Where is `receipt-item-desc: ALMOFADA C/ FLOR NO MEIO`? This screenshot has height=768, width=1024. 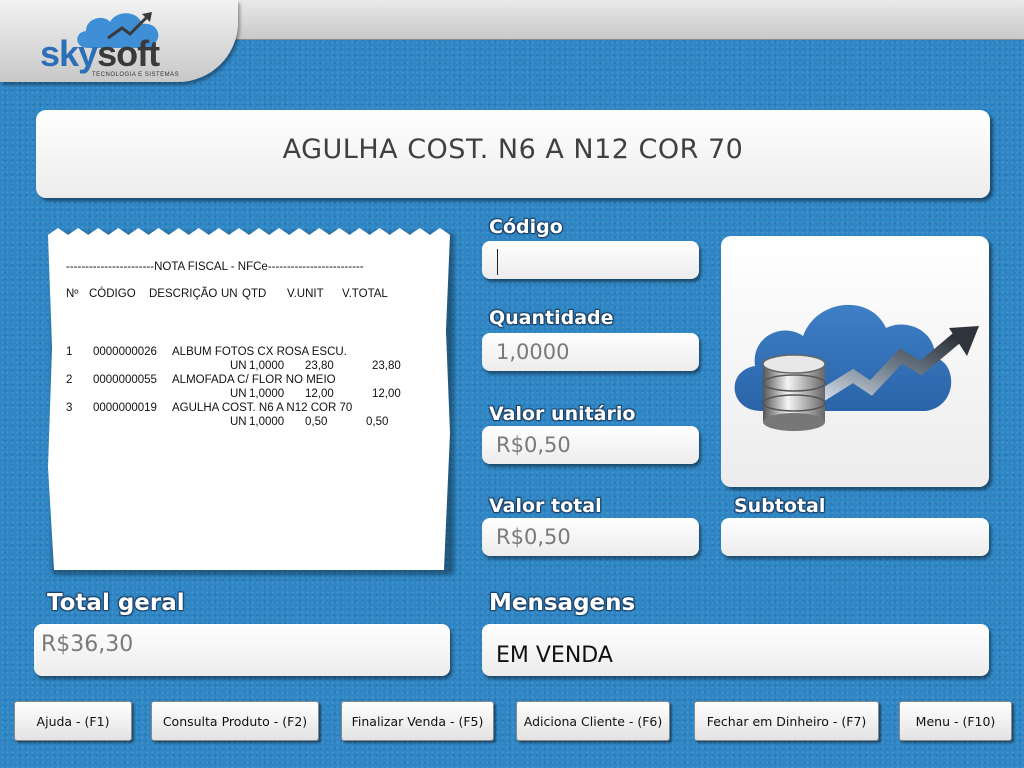 receipt-item-desc: ALMOFADA C/ FLOR NO MEIO is located at coordinates (254, 380).